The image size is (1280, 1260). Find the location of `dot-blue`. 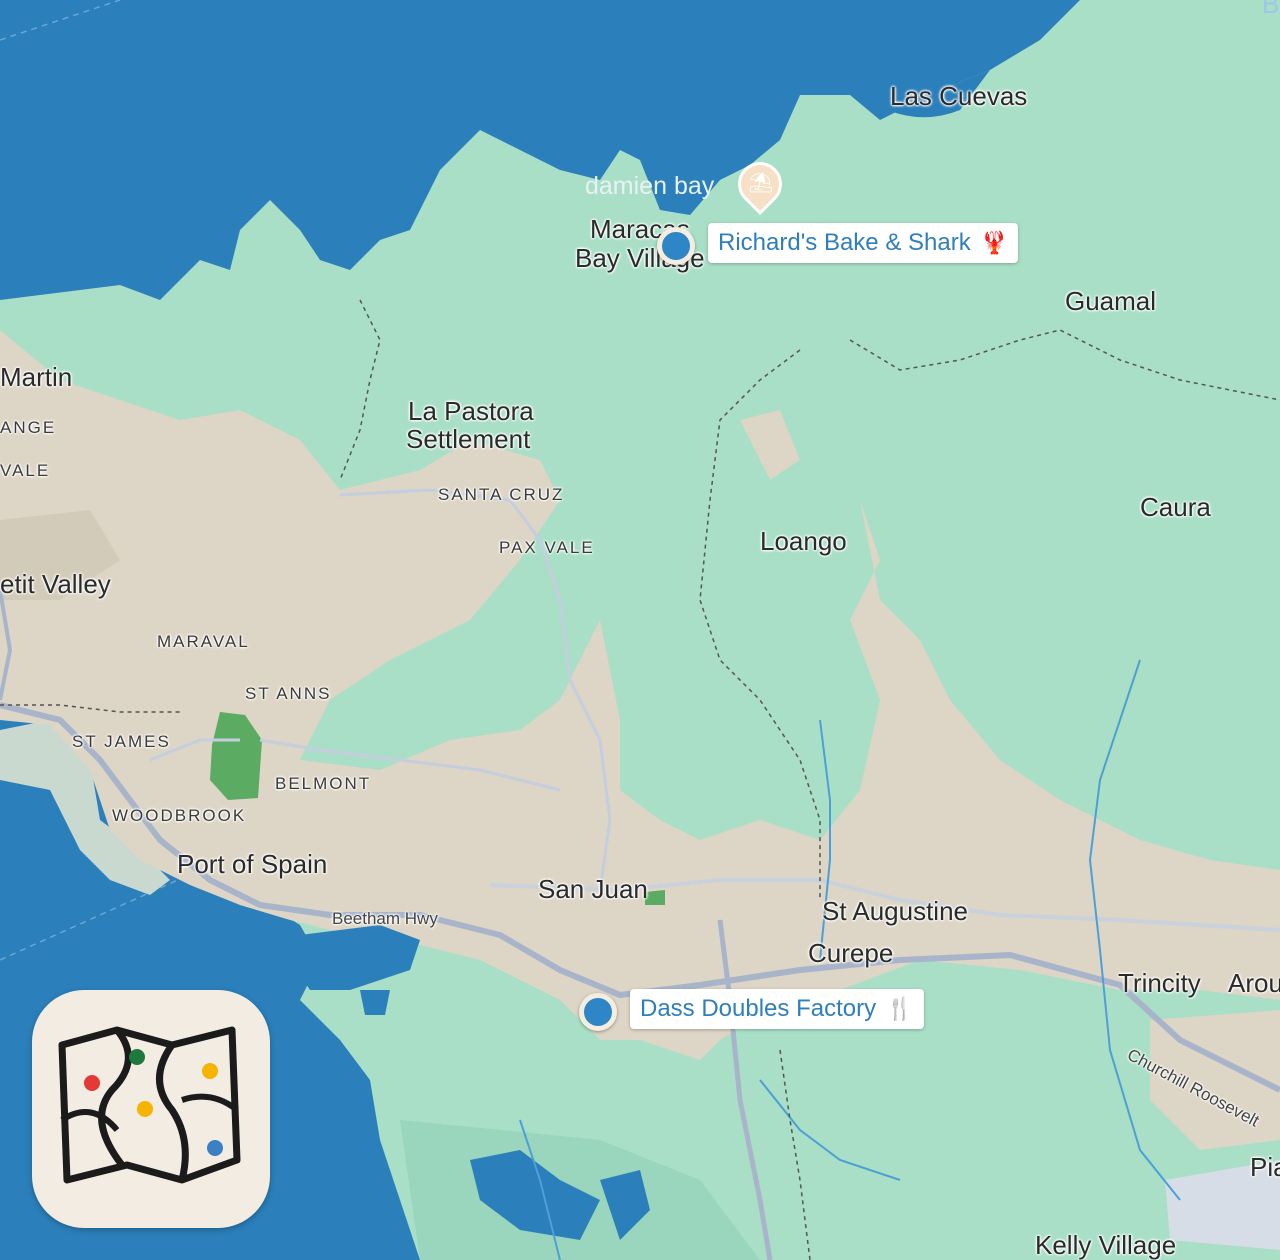

dot-blue is located at coordinates (215, 1148).